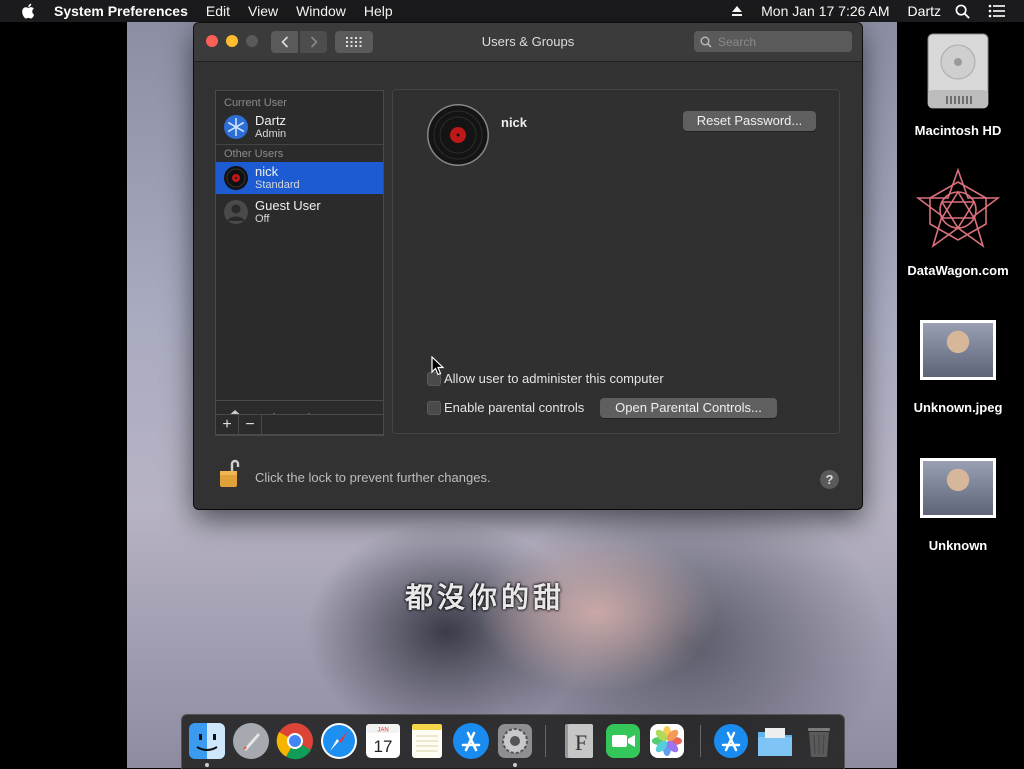 The width and height of the screenshot is (1024, 769). I want to click on add-remove-bar: + −, so click(299, 424).